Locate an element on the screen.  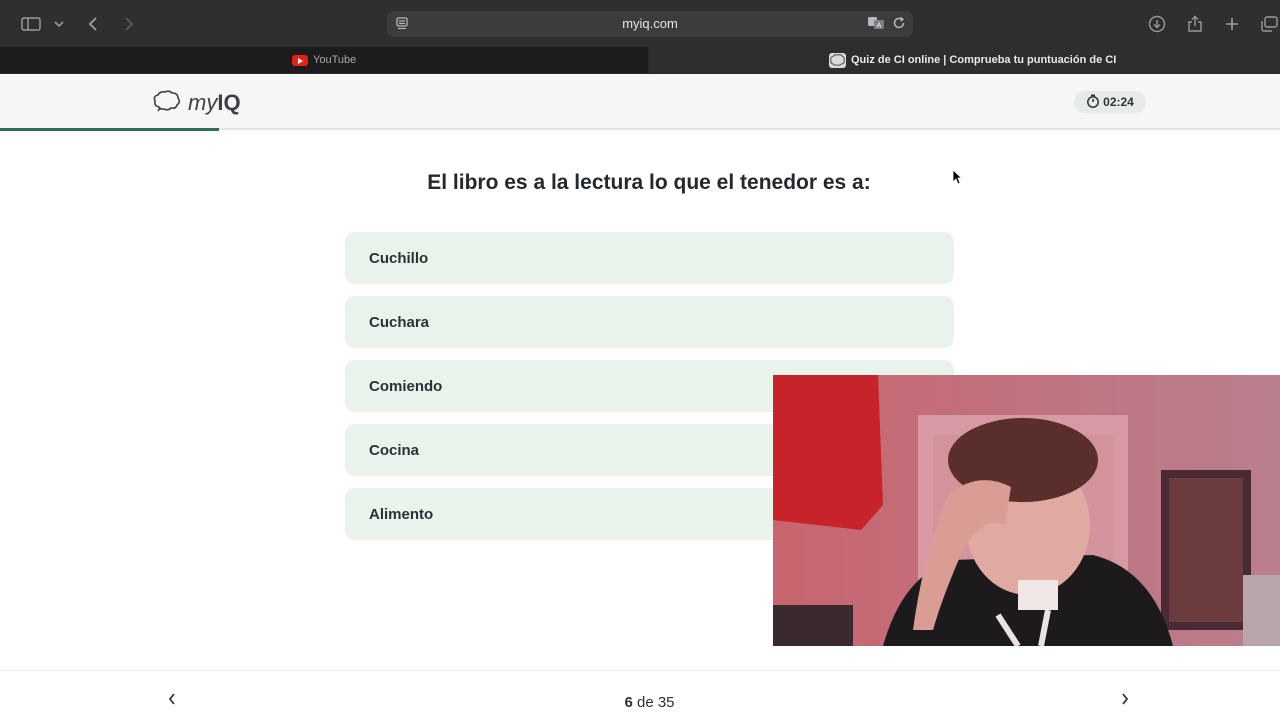
quiz-footer: 6 de 35 is located at coordinates (640, 695).